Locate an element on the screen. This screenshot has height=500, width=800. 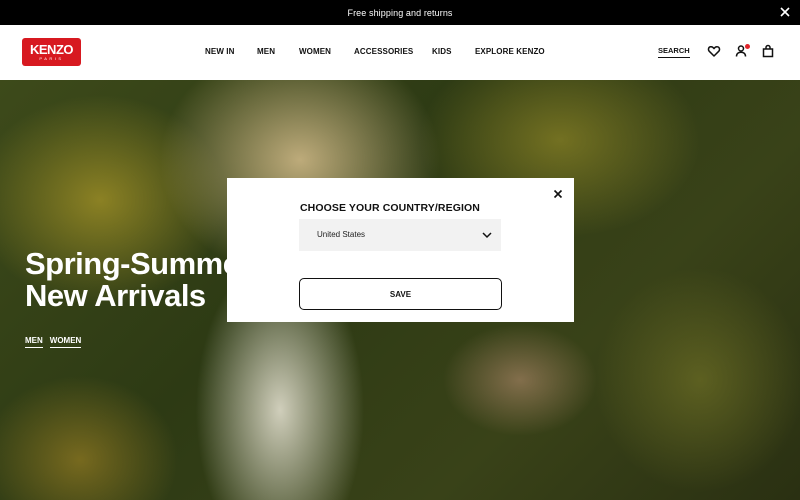
nav-men: MEN is located at coordinates (266, 51).